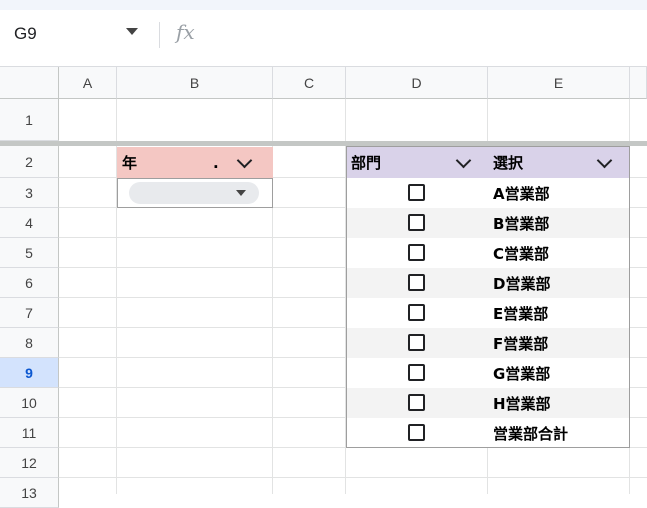 The image size is (647, 508). I want to click on row-header-7: 7, so click(29, 313).